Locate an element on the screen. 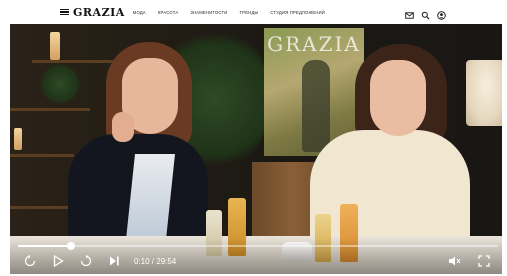 Image resolution: width=507 pixels, height=276 pixels. controls-left: 0:10 / 29:54 is located at coordinates (99, 261).